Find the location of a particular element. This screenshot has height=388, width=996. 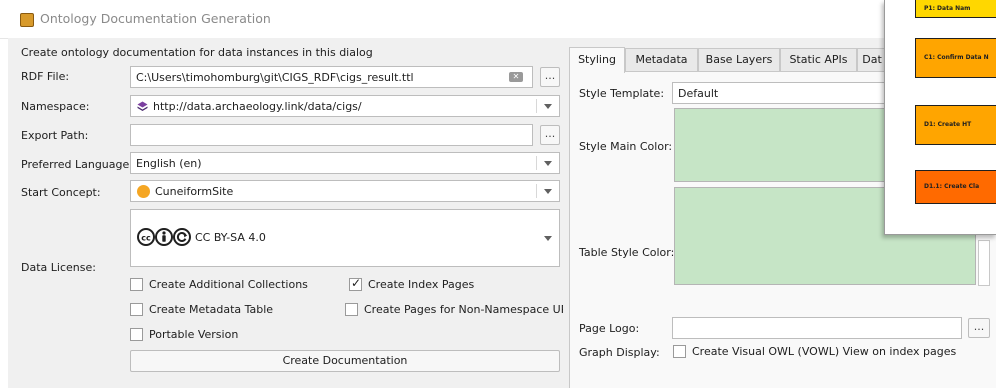

additional-collections-checkbox: Create Additional Collections is located at coordinates (230, 285).